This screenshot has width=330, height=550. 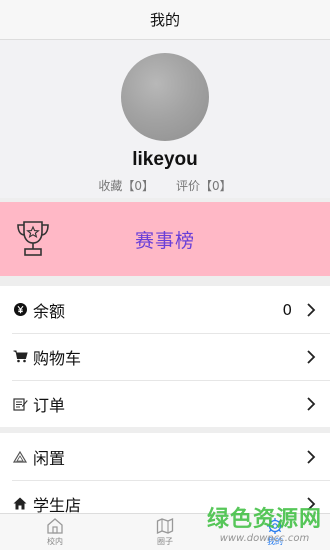 What do you see at coordinates (49, 405) in the screenshot?
I see `orders-label: 订单` at bounding box center [49, 405].